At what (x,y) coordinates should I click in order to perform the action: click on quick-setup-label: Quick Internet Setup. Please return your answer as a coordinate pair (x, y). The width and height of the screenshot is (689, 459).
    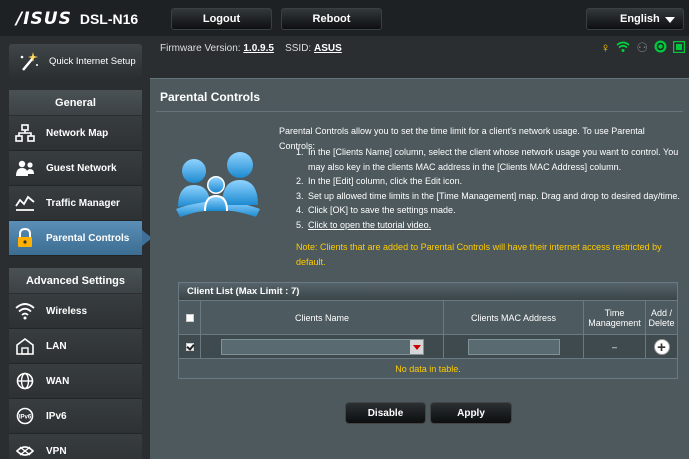
    Looking at the image, I should click on (92, 61).